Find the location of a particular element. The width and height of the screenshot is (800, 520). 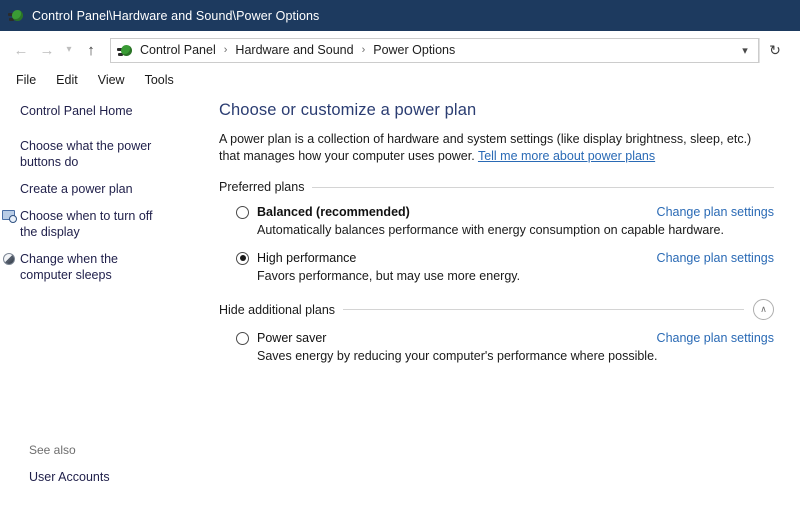

plan-name: Power saver is located at coordinates (292, 338).